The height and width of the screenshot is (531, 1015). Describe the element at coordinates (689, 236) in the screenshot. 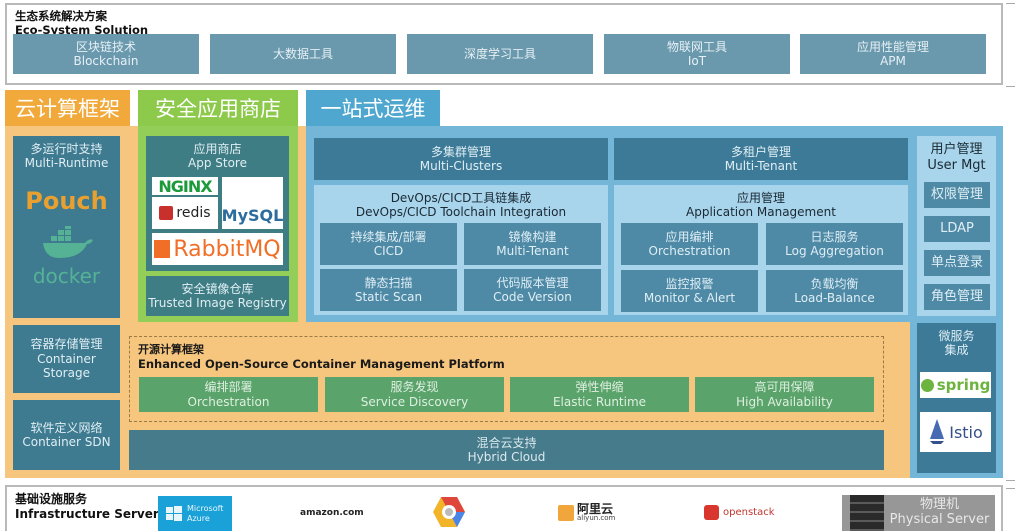

I see `label-zh: 应用编排` at that location.